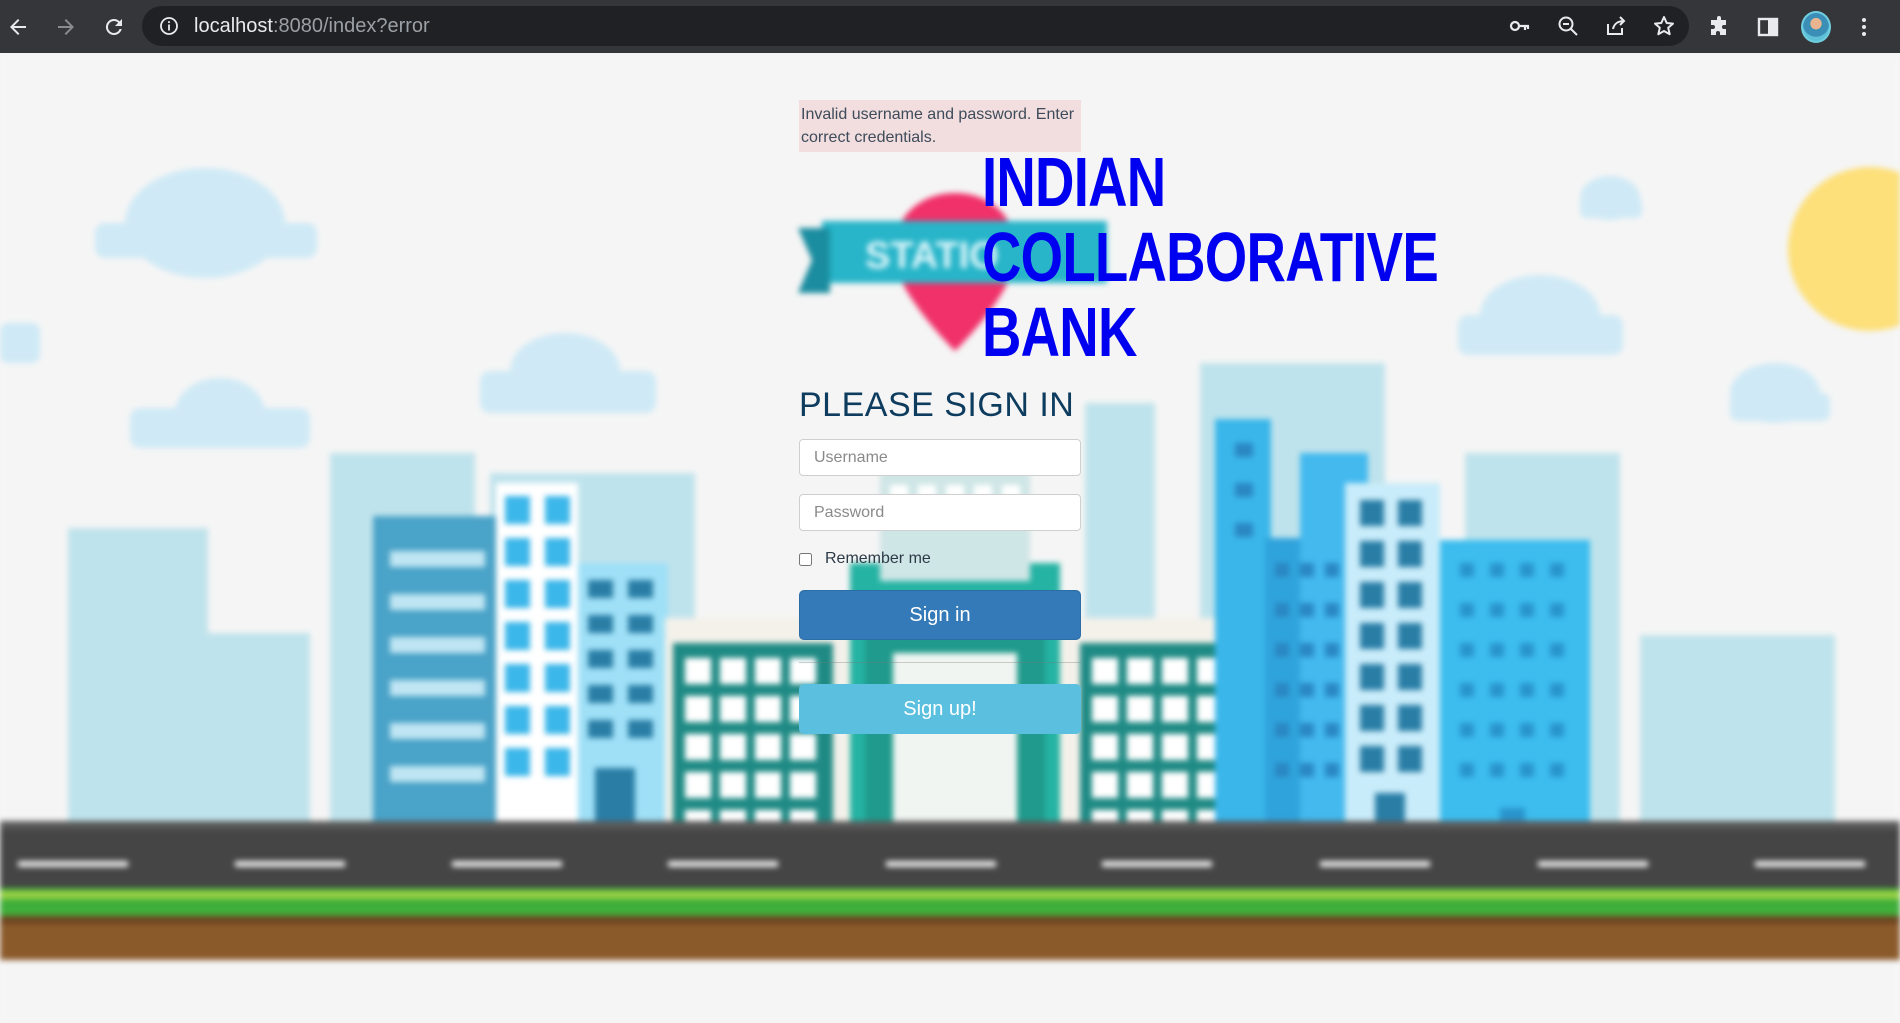 The width and height of the screenshot is (1900, 1023). What do you see at coordinates (1520, 26) in the screenshot?
I see `key-icon` at bounding box center [1520, 26].